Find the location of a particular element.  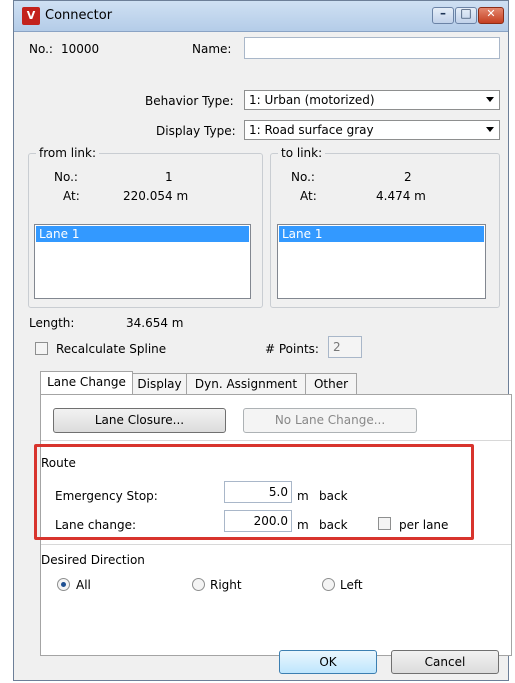

to-link-at-label: At: is located at coordinates (308, 196).